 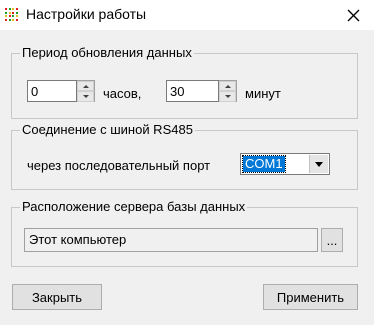 I want to click on close-window-button, so click(x=353, y=15).